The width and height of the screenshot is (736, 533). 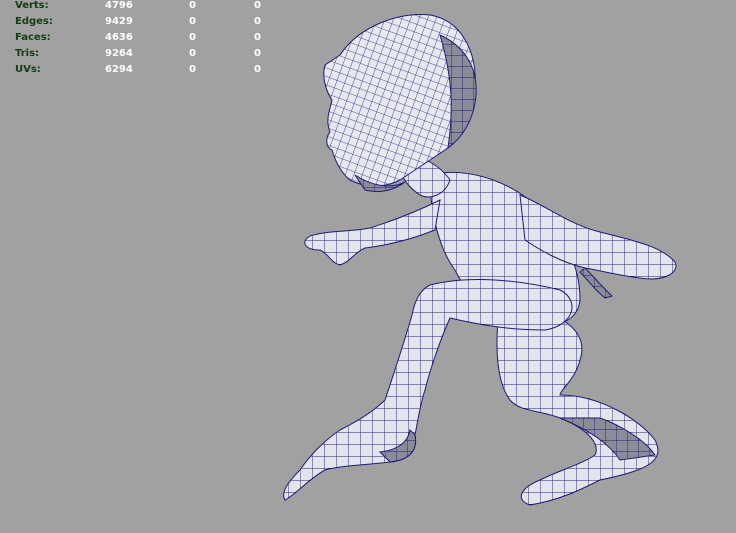 I want to click on hud-row-uvs: UVs: 6294 0 0, so click(x=140, y=70).